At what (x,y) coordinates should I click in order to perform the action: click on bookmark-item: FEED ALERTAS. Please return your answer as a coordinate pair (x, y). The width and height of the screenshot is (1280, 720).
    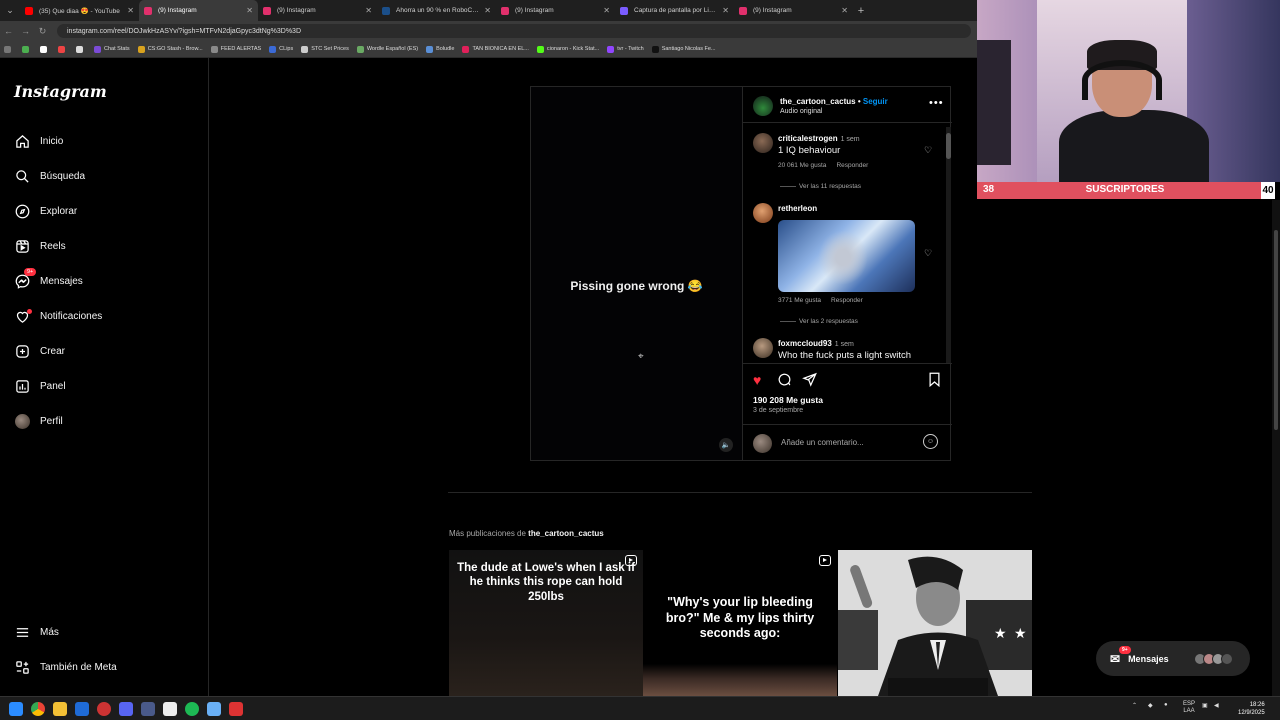
    Looking at the image, I should click on (235, 49).